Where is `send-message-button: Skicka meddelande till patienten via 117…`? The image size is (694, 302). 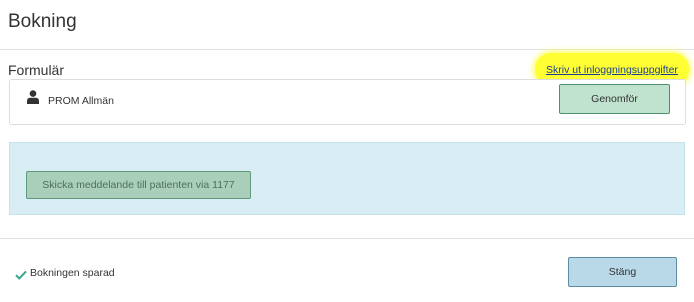
send-message-button: Skicka meddelande till patienten via 117… is located at coordinates (138, 185).